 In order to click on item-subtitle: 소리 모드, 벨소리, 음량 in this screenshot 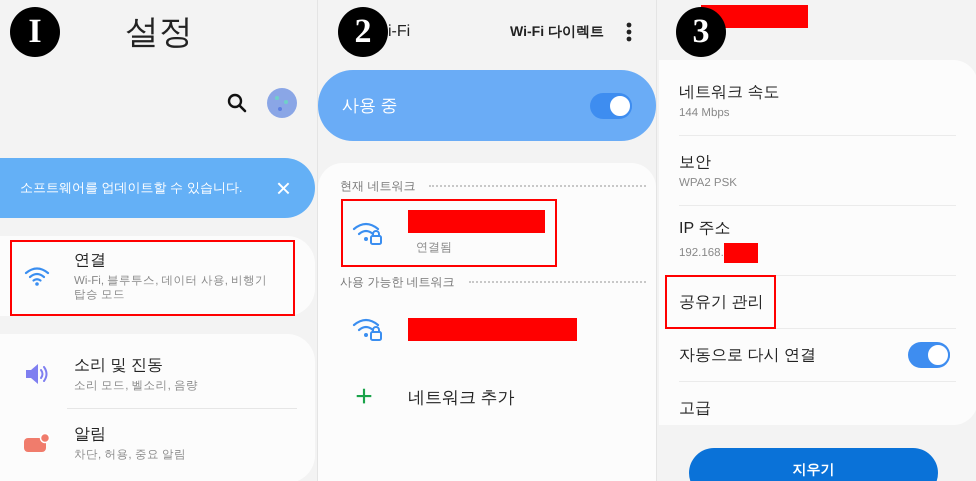, I will do `click(136, 386)`.